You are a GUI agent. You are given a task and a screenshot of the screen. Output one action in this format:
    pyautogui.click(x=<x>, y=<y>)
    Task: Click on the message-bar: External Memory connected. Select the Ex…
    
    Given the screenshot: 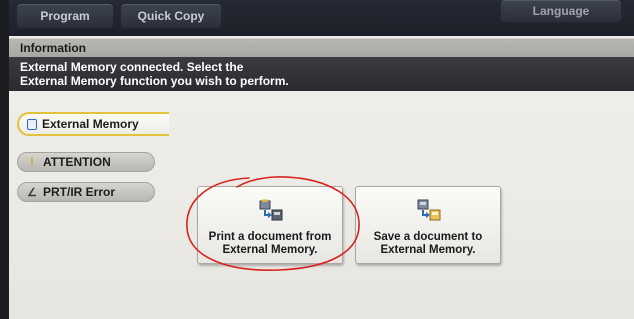 What is the action you would take?
    pyautogui.click(x=321, y=74)
    